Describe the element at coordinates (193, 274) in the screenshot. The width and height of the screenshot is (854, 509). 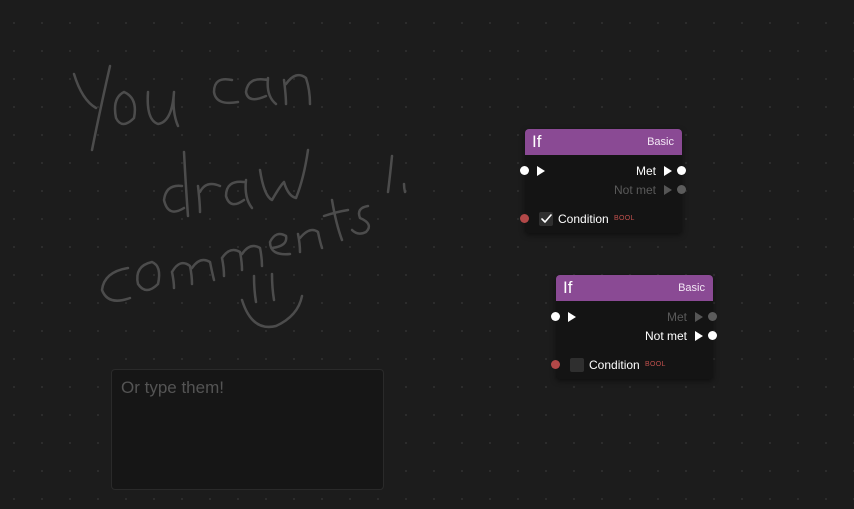
I see `stroke-m1` at that location.